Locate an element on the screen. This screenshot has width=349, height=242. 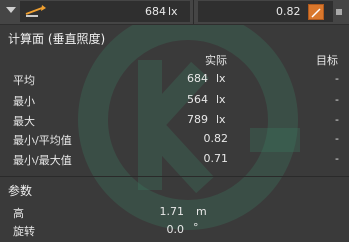
row-value-min: 564 is located at coordinates (197, 99).